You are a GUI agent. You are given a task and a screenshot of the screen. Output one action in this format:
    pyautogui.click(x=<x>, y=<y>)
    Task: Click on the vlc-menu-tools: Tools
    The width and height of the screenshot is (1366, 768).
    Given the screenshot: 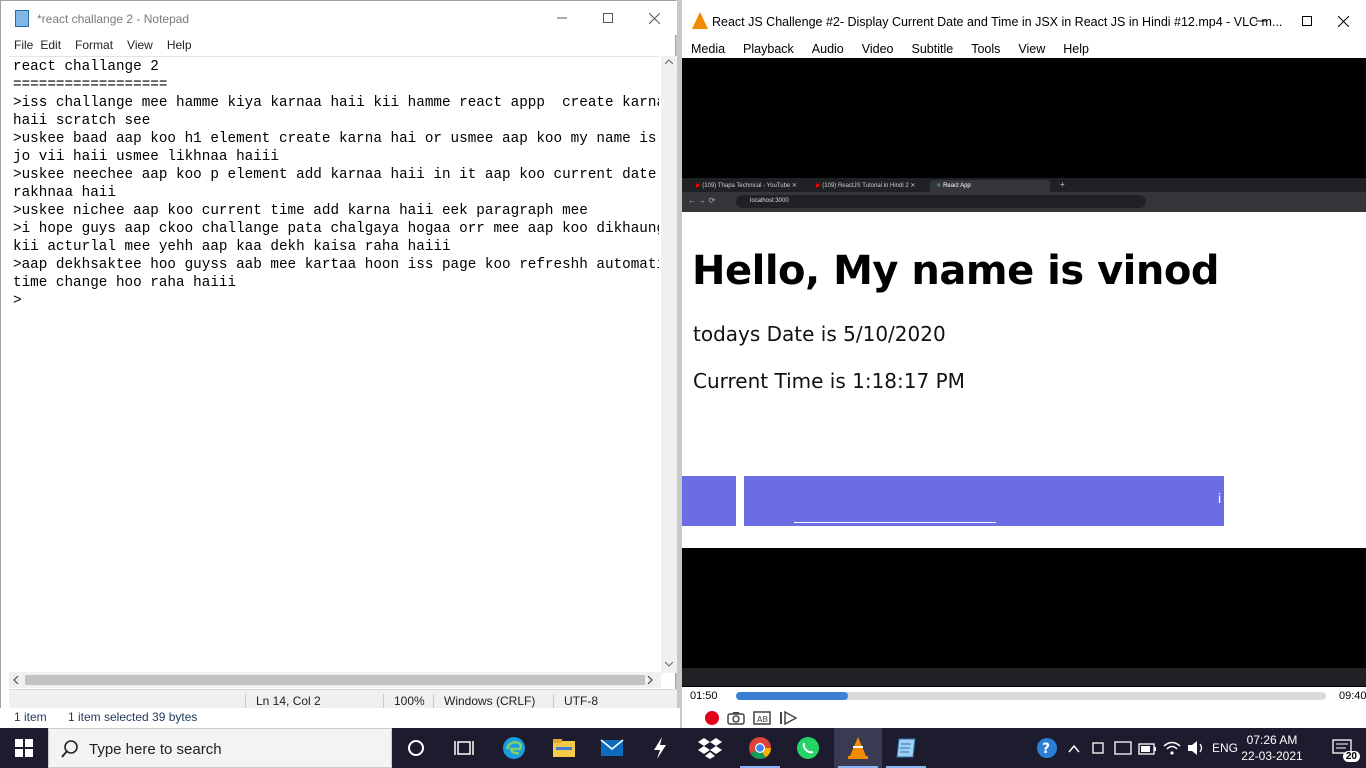 What is the action you would take?
    pyautogui.click(x=988, y=49)
    